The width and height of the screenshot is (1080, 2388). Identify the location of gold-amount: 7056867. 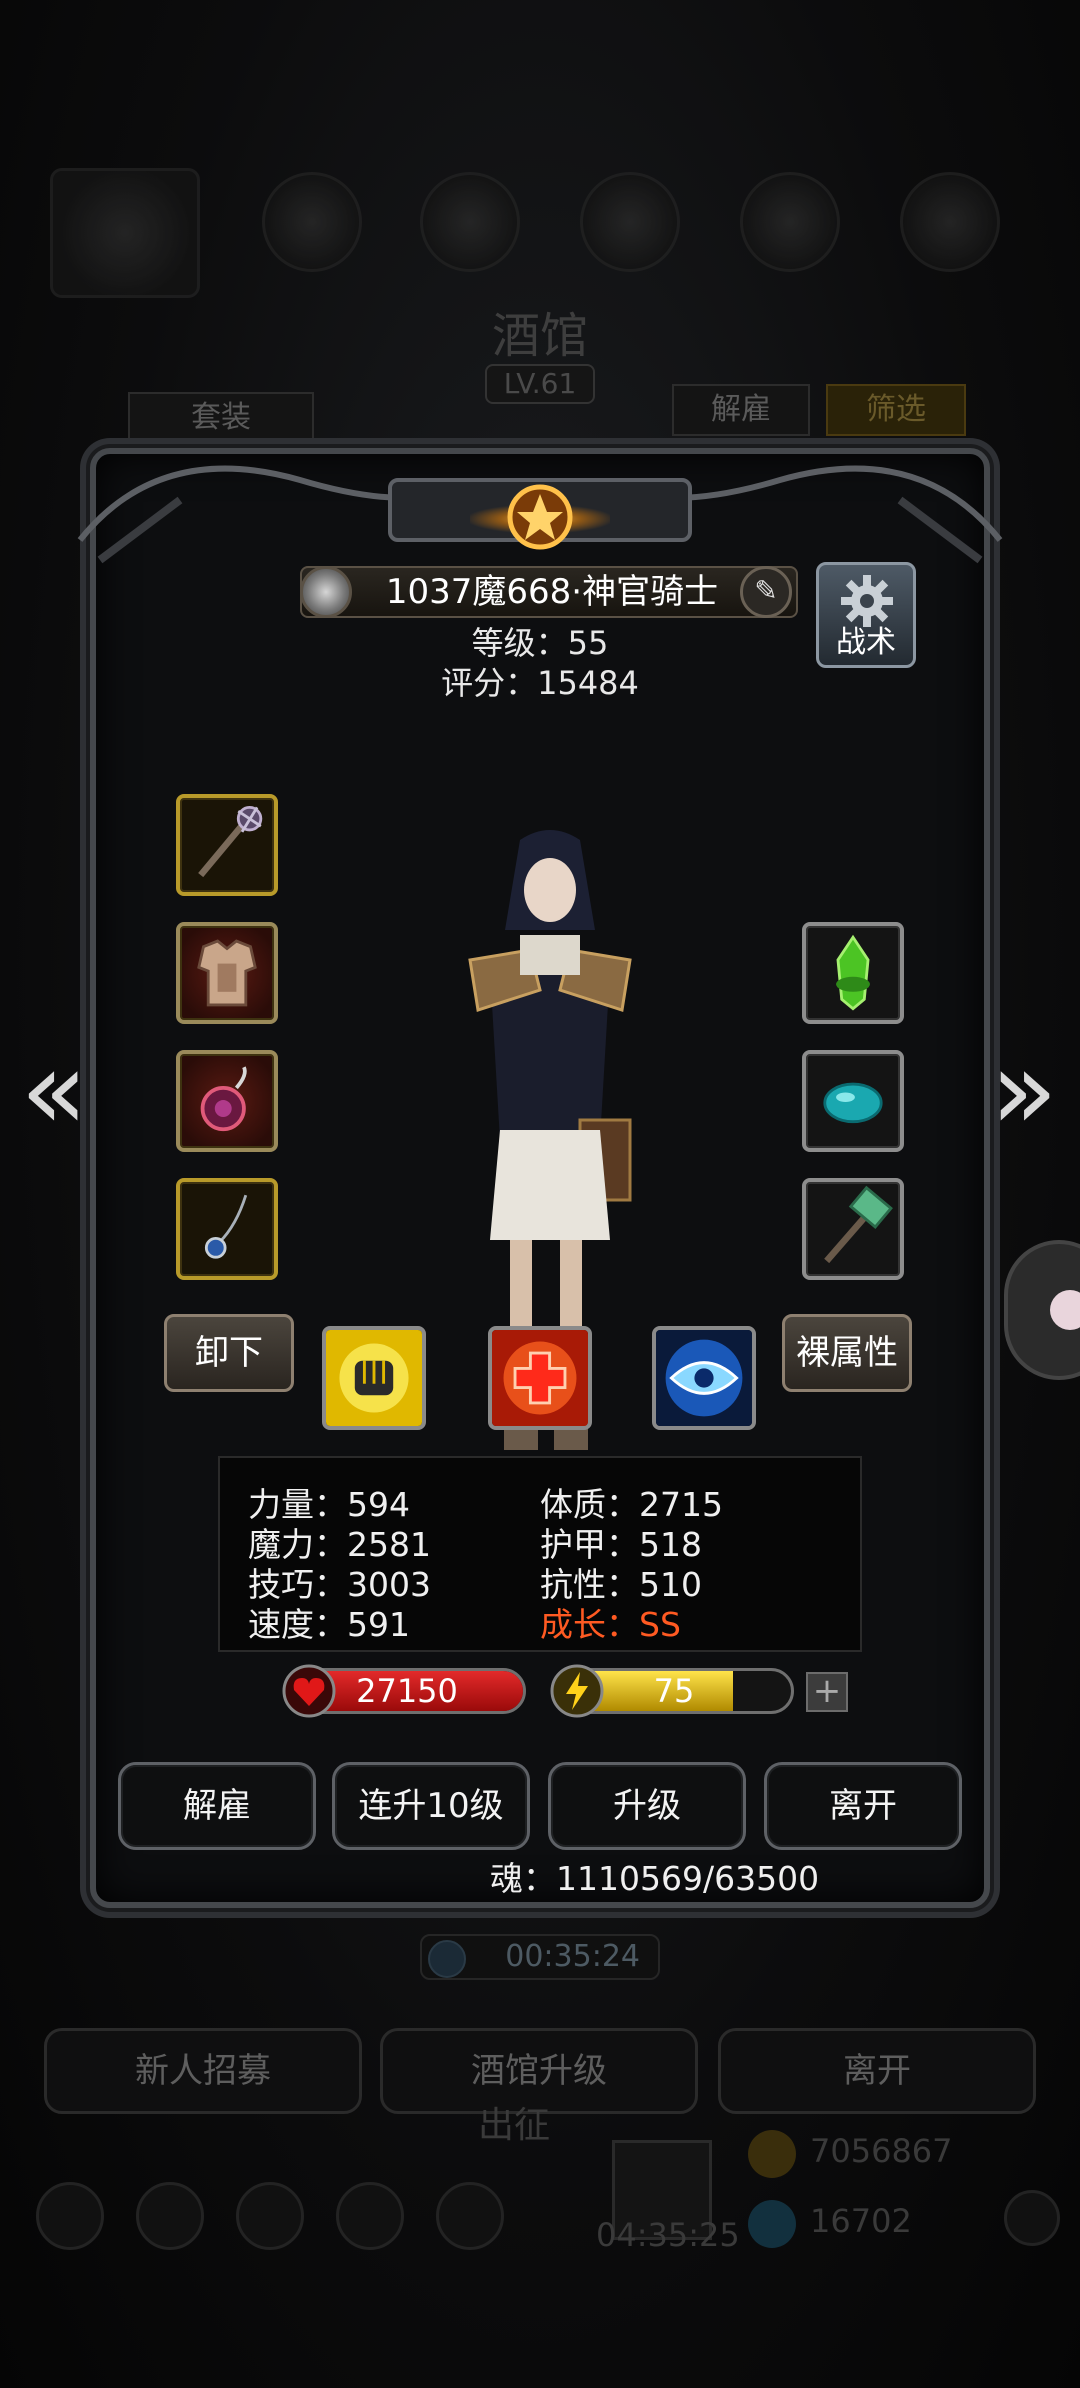
(881, 2151).